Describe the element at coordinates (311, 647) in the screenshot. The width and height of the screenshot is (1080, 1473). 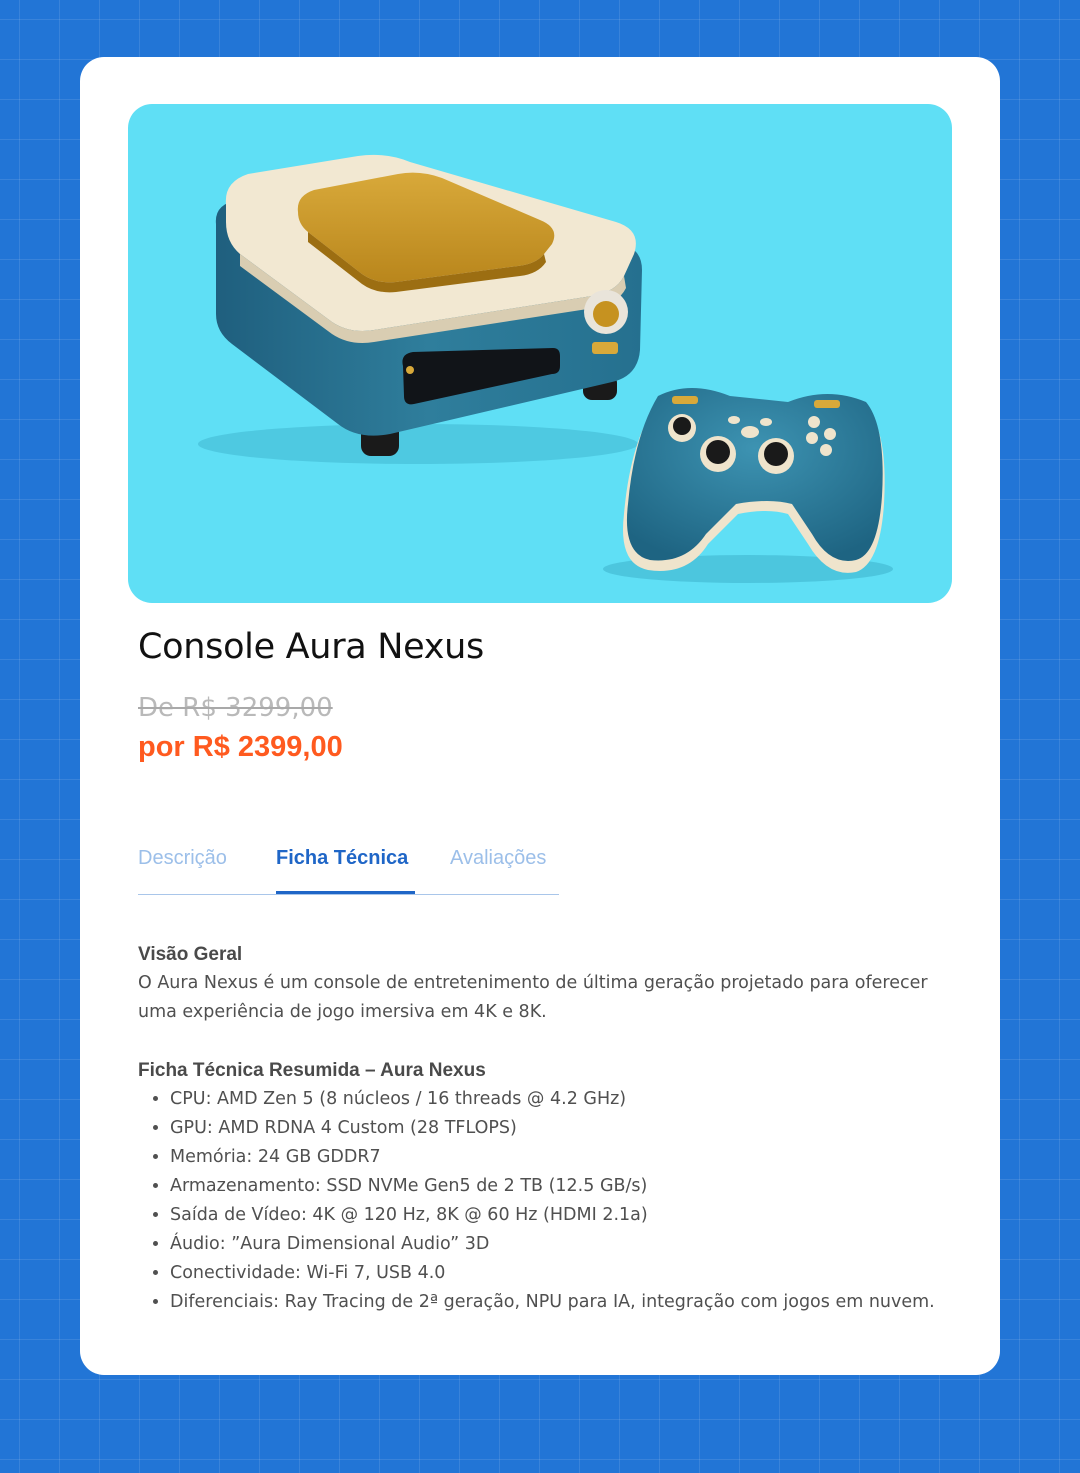
I see `product-title: Console Aura Nexus` at that location.